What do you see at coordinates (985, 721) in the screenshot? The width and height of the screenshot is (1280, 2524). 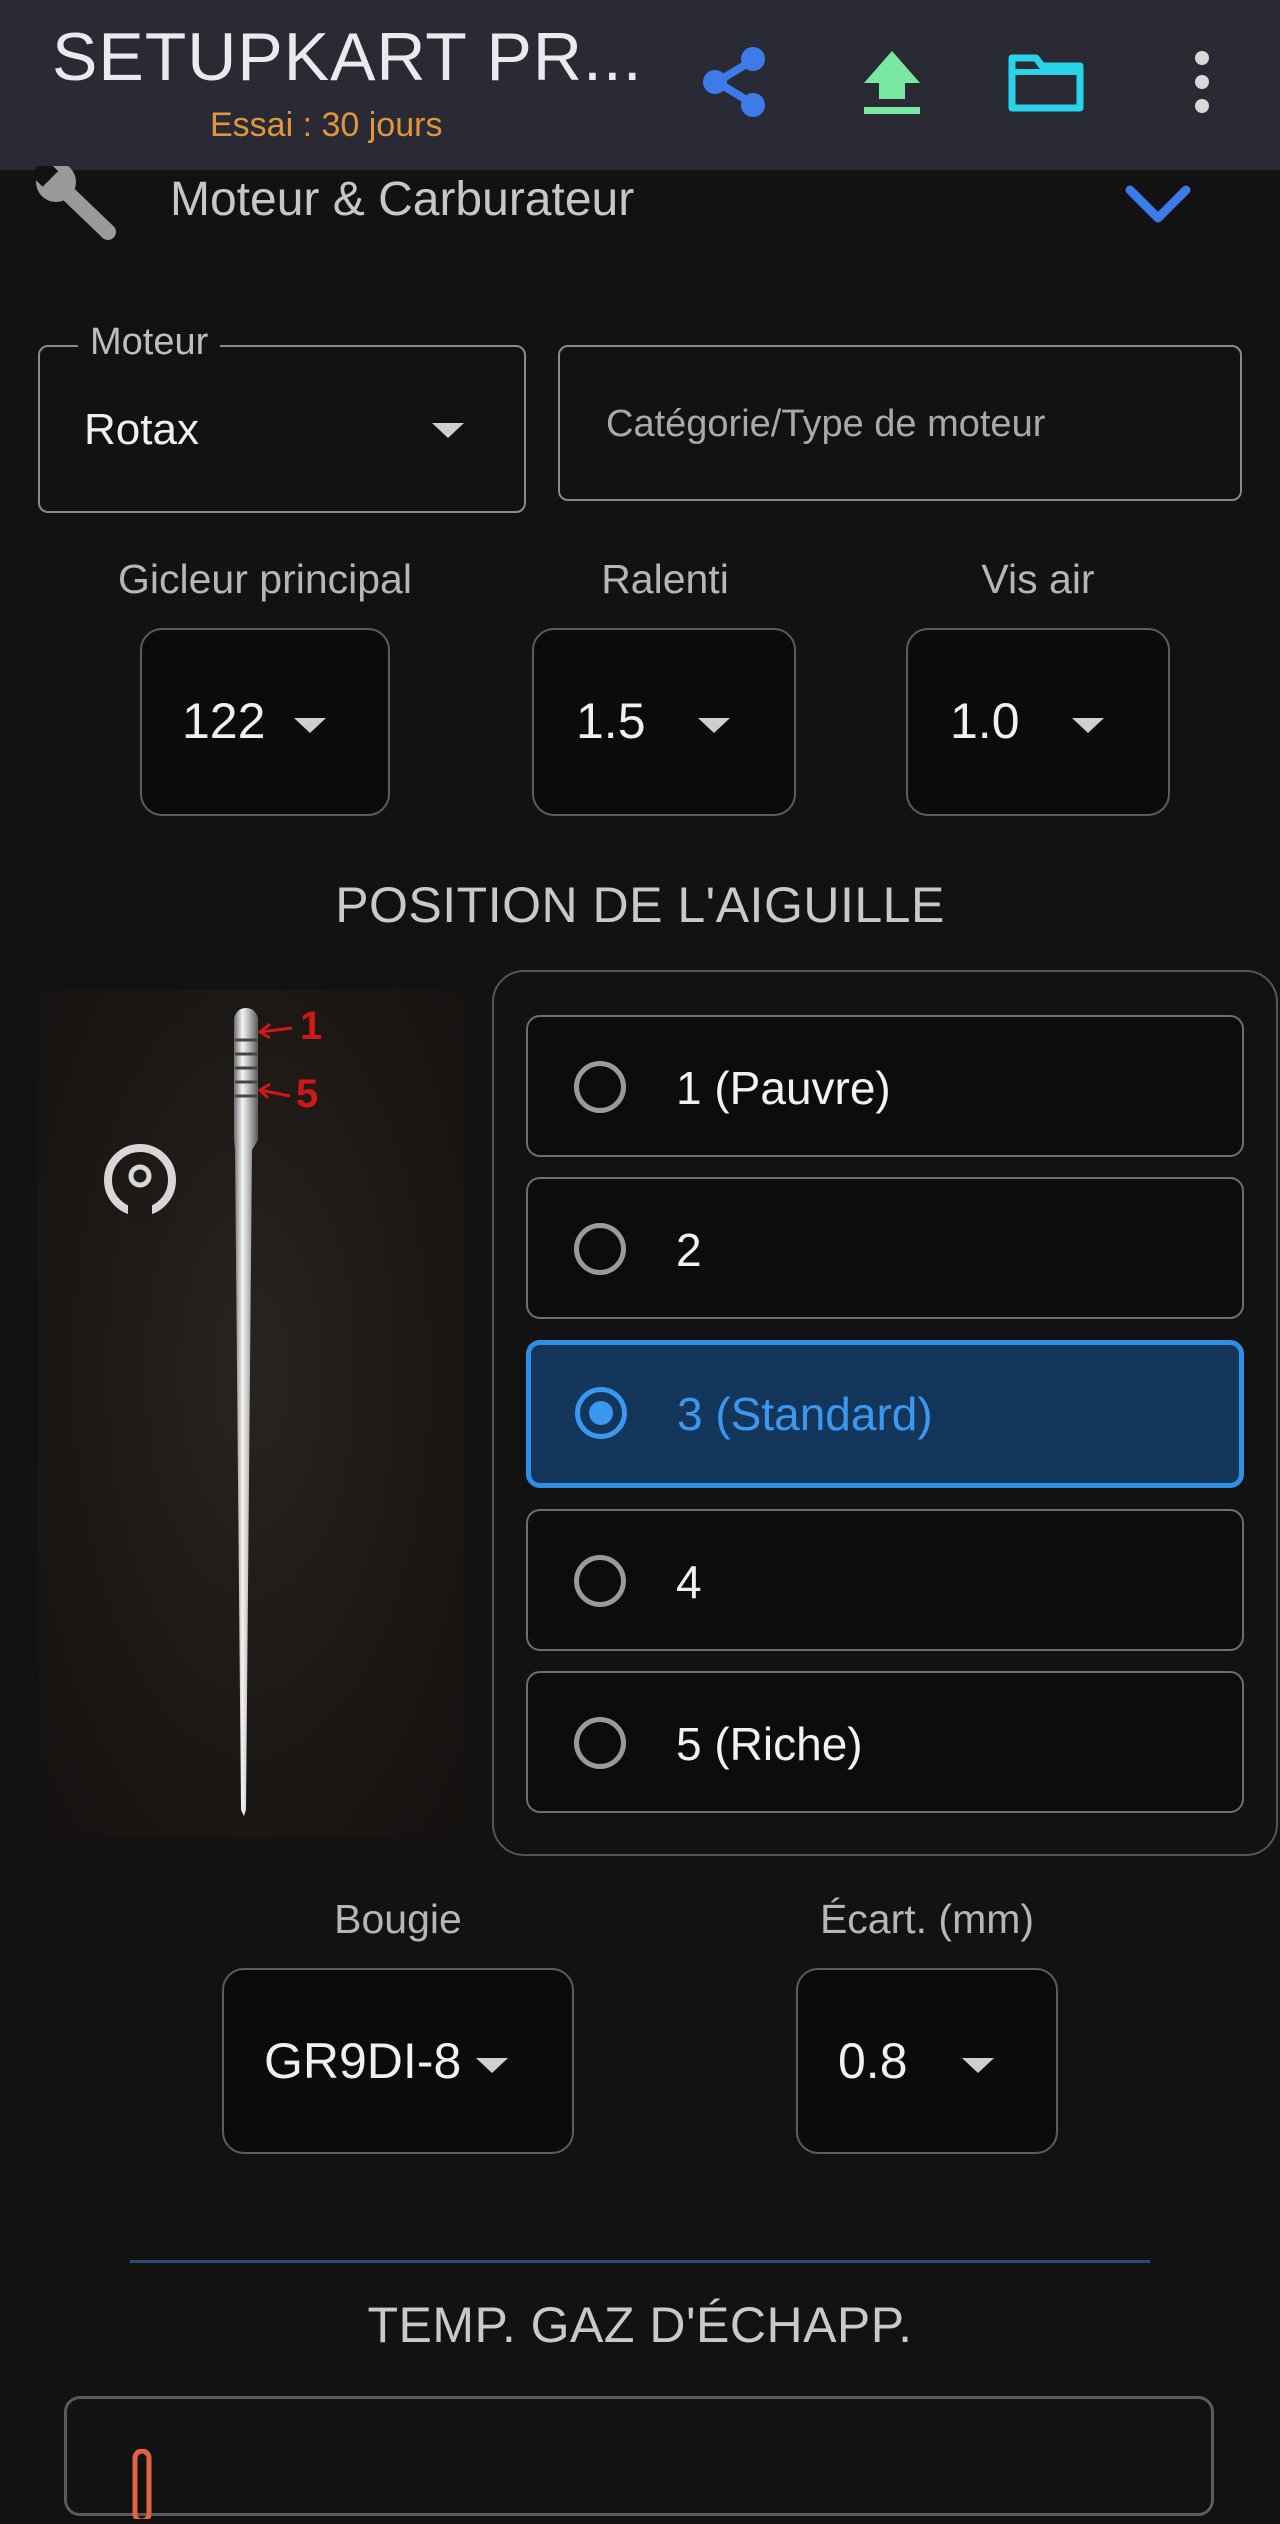 I see `air-screw-value: 1.0` at bounding box center [985, 721].